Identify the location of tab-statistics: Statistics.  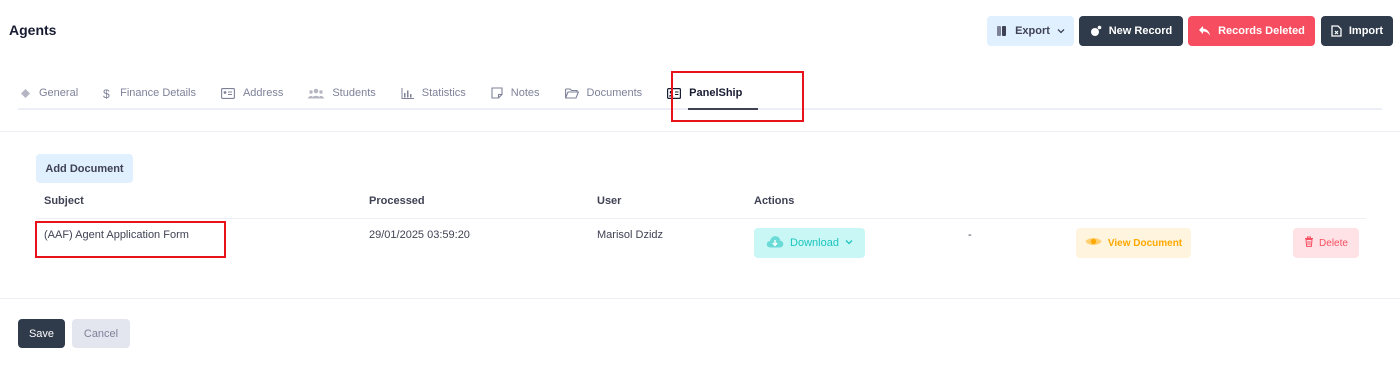
(433, 93).